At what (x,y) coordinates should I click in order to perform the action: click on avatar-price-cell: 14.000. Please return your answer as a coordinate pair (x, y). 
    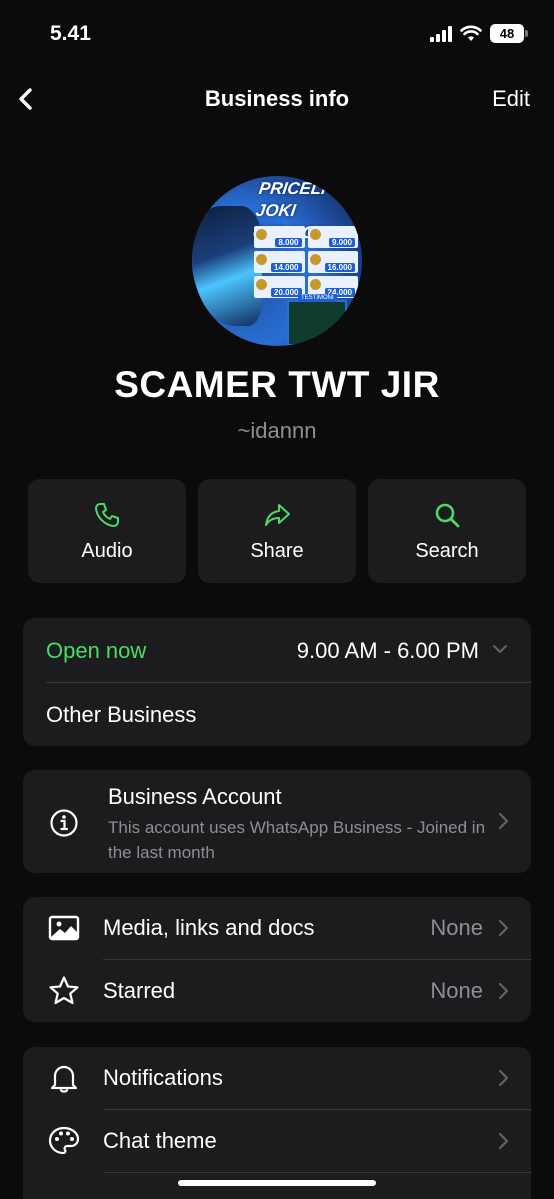
    Looking at the image, I should click on (279, 262).